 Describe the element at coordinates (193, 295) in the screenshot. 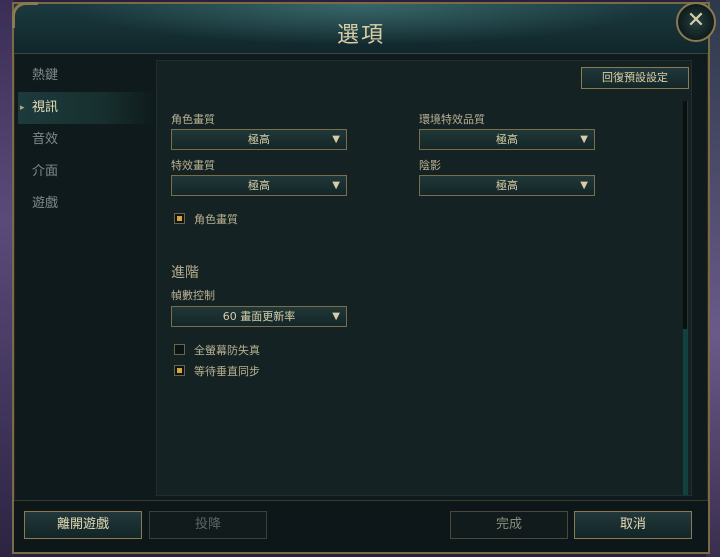

I see `frame-rate-label: 幀數控制` at that location.